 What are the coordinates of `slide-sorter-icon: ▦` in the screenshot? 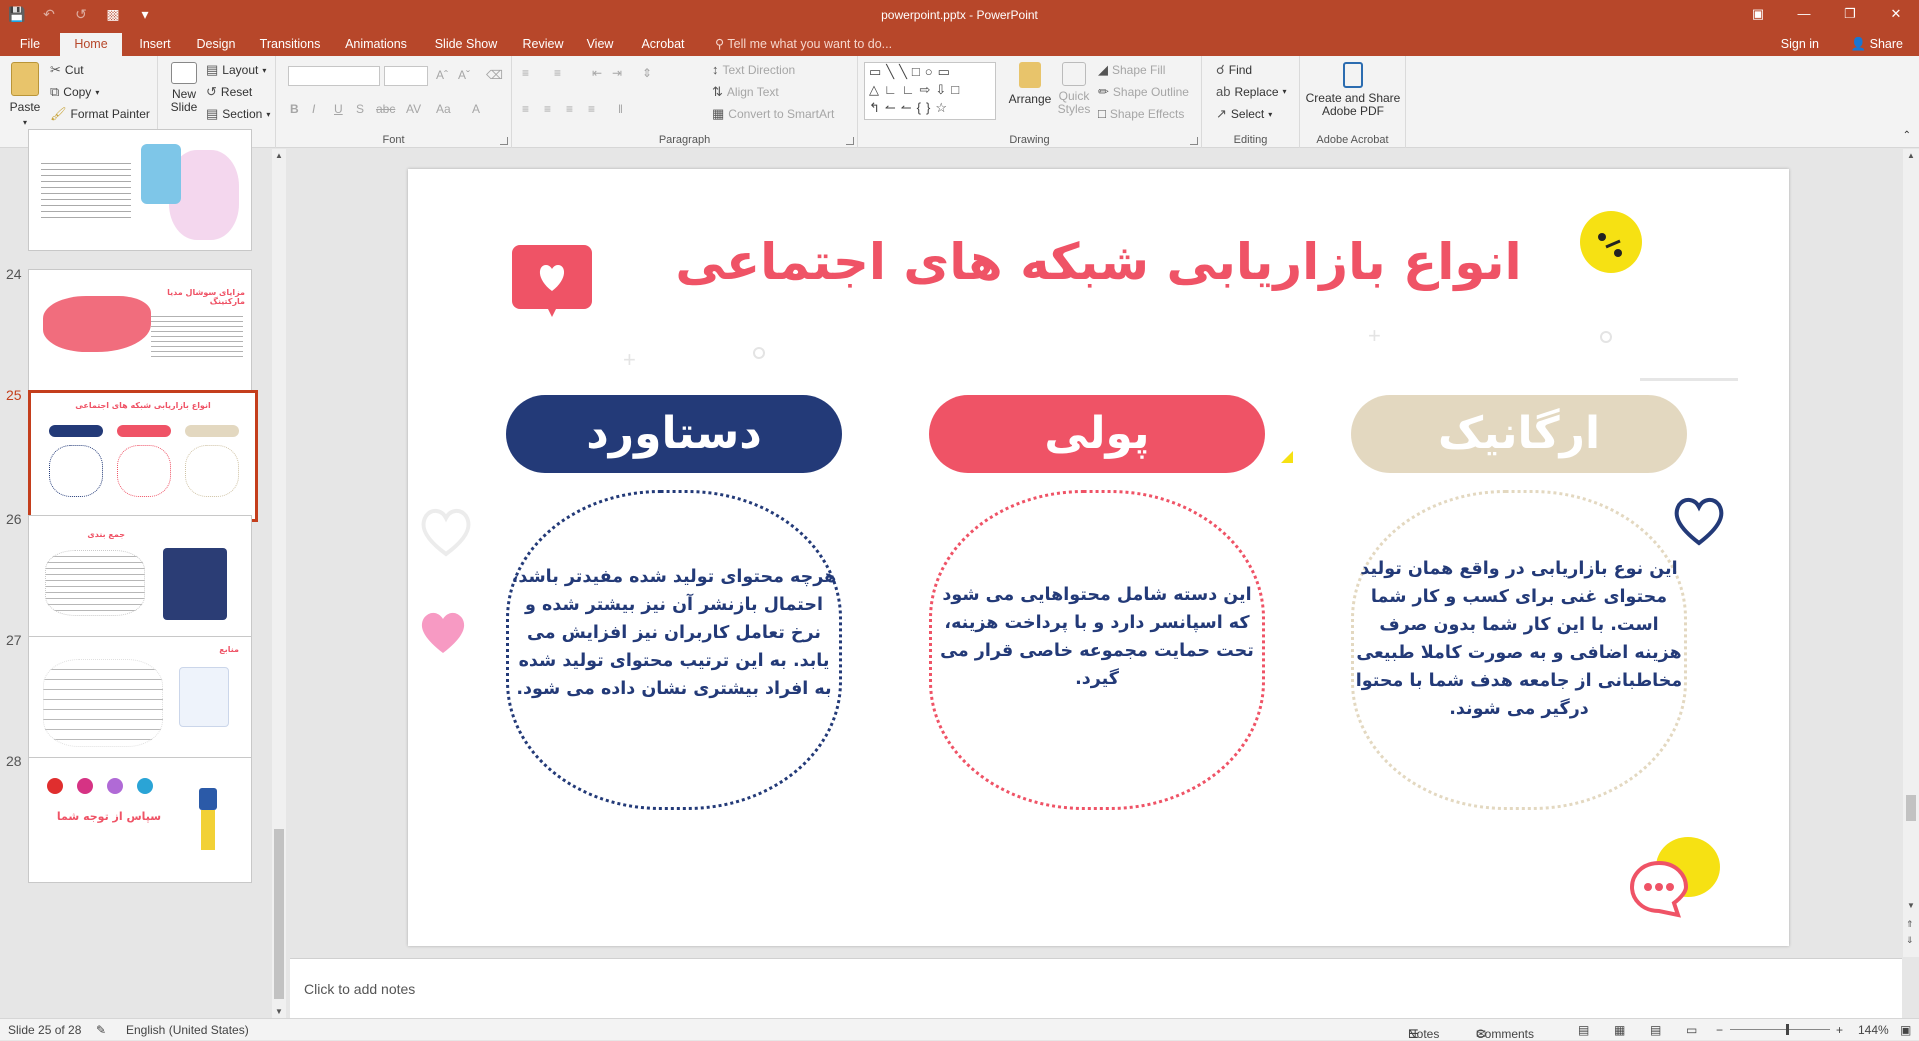 It's located at (1619, 1030).